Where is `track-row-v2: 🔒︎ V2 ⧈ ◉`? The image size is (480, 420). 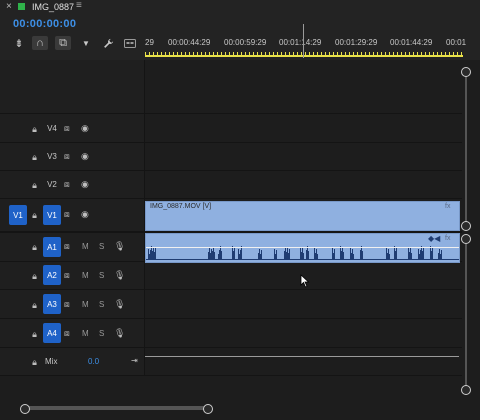
track-row-v2: 🔒︎ V2 ⧈ ◉ is located at coordinates (231, 185).